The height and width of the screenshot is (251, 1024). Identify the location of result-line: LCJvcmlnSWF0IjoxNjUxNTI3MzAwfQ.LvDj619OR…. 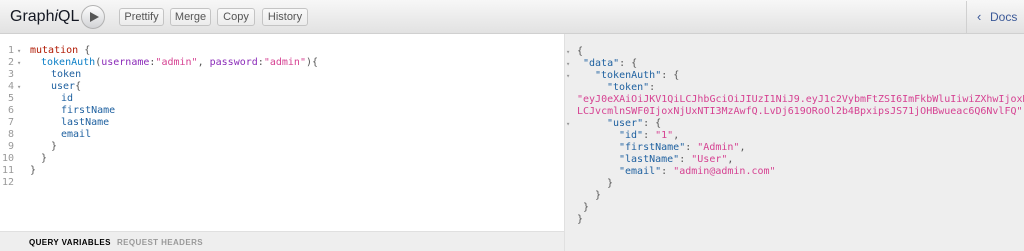
(800, 111).